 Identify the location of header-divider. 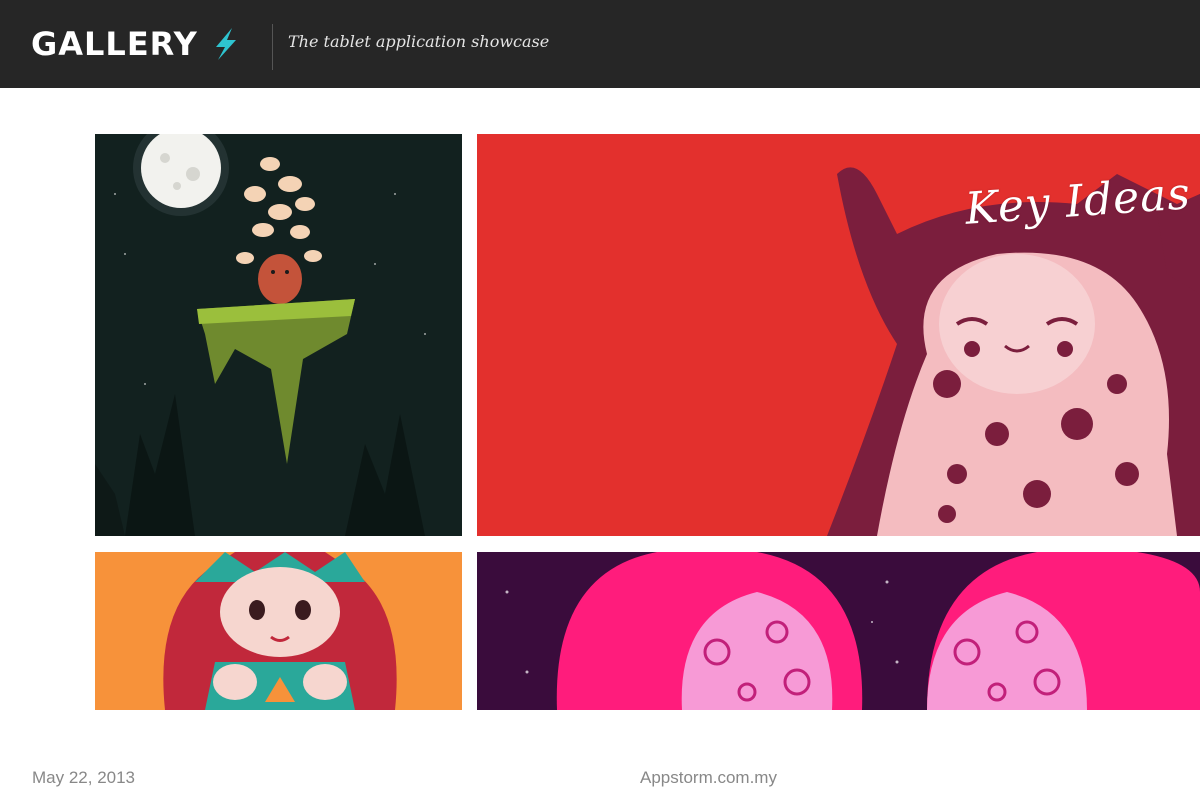
(272, 47).